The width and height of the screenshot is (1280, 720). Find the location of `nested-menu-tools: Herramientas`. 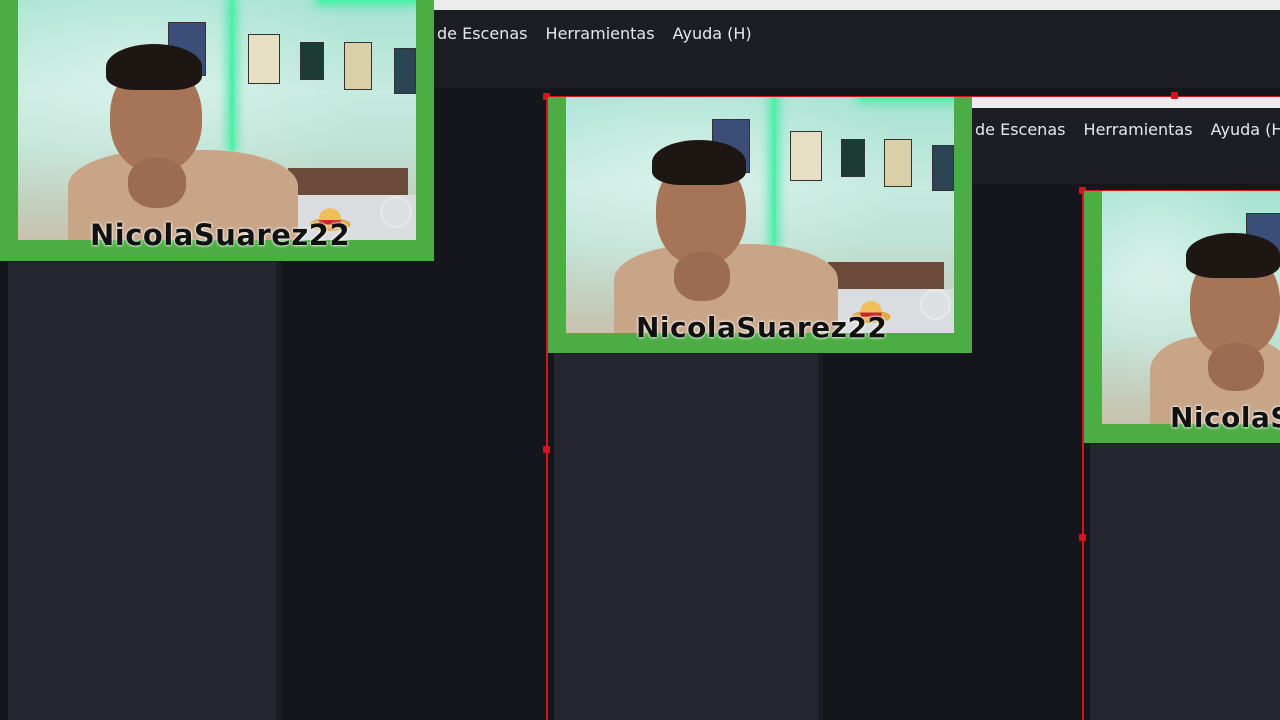

nested-menu-tools: Herramientas is located at coordinates (1138, 129).